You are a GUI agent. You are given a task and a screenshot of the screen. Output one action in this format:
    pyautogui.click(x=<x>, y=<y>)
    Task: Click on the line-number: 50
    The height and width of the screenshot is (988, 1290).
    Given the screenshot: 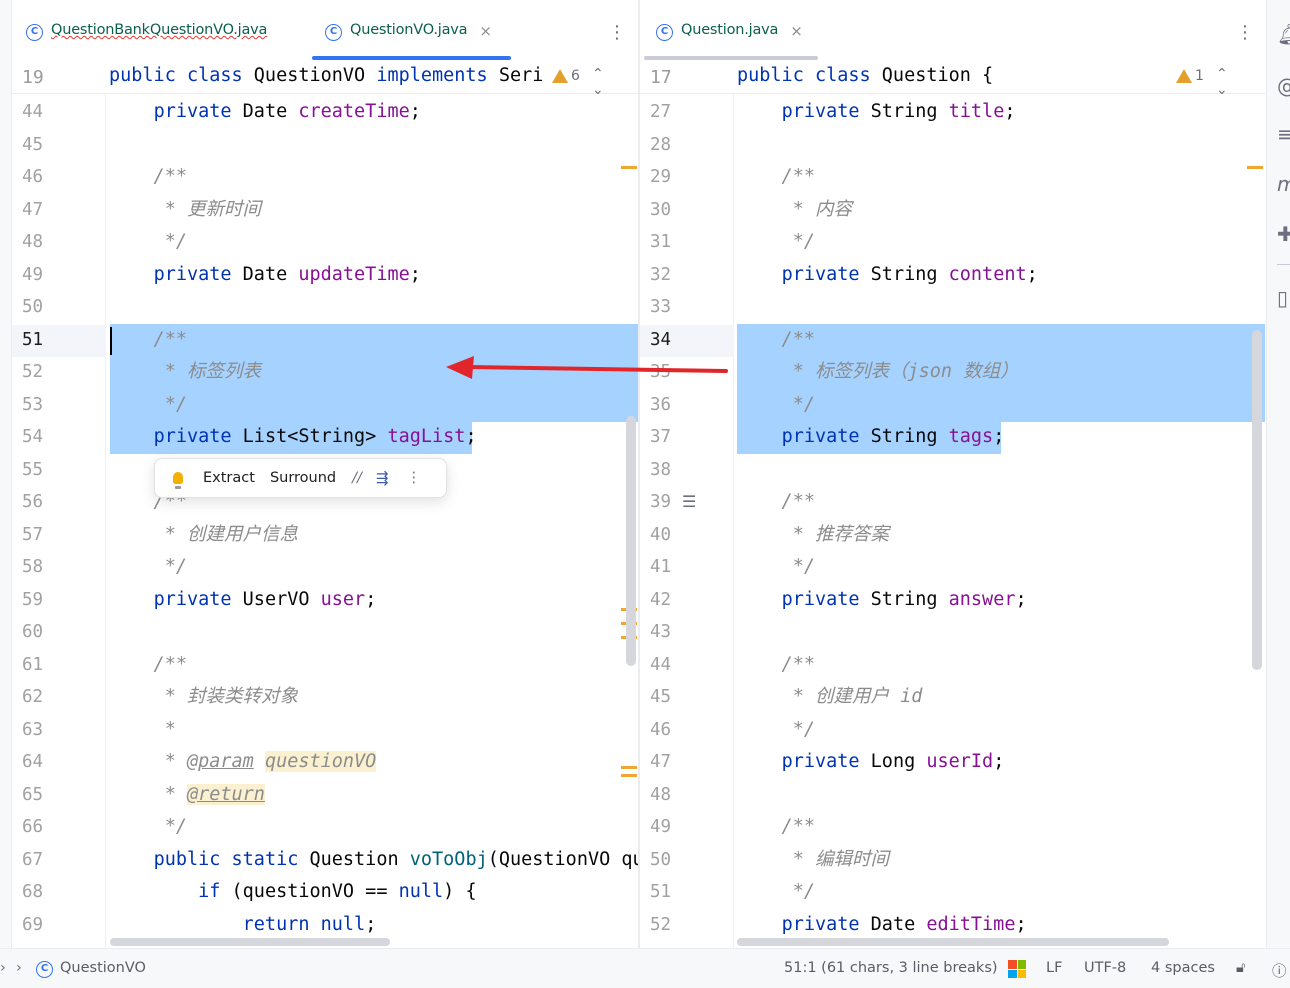 What is the action you would take?
    pyautogui.click(x=661, y=859)
    